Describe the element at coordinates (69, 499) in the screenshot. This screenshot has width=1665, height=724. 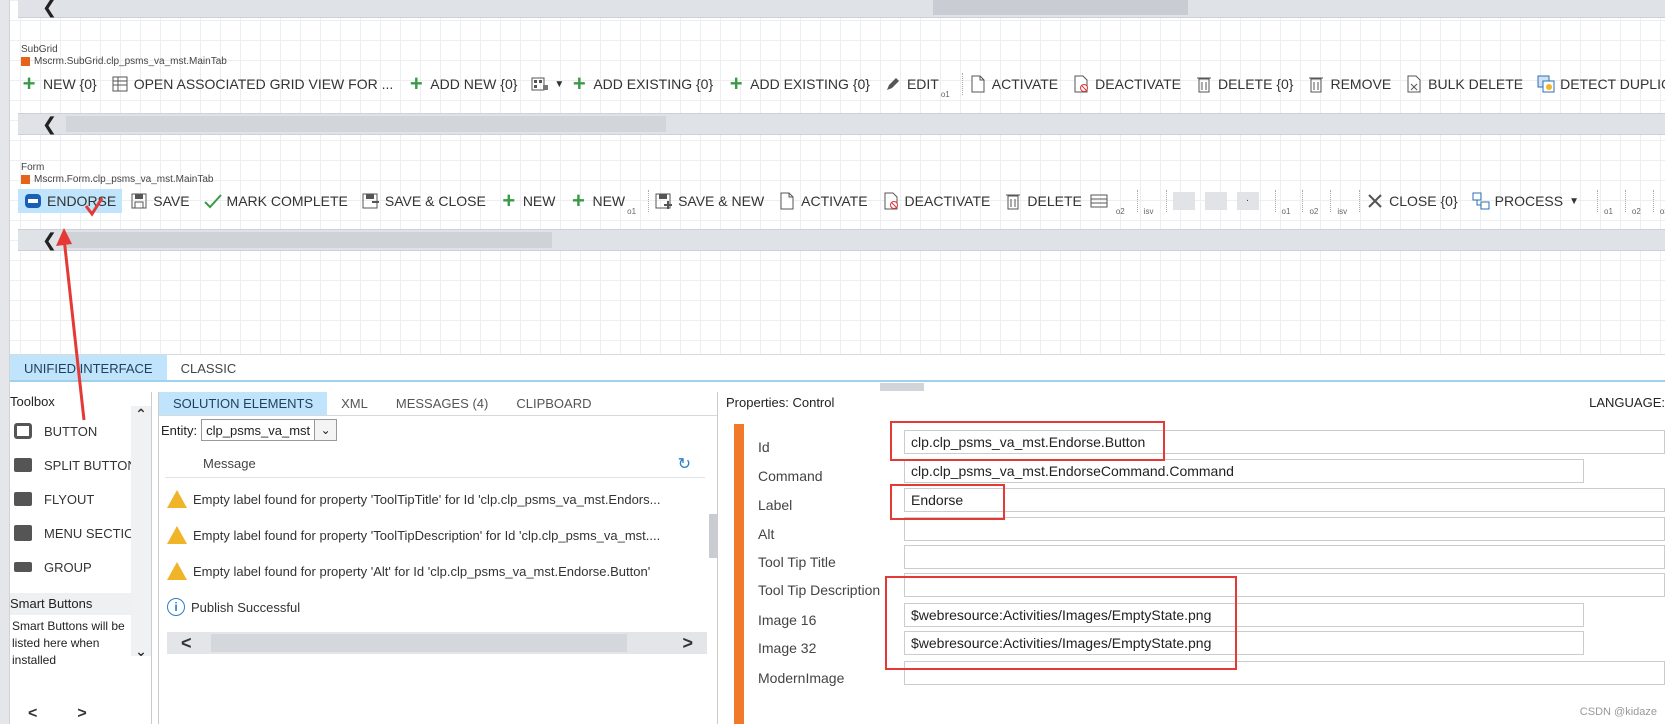
I see `toolbox-item-label: FLYOUT` at that location.